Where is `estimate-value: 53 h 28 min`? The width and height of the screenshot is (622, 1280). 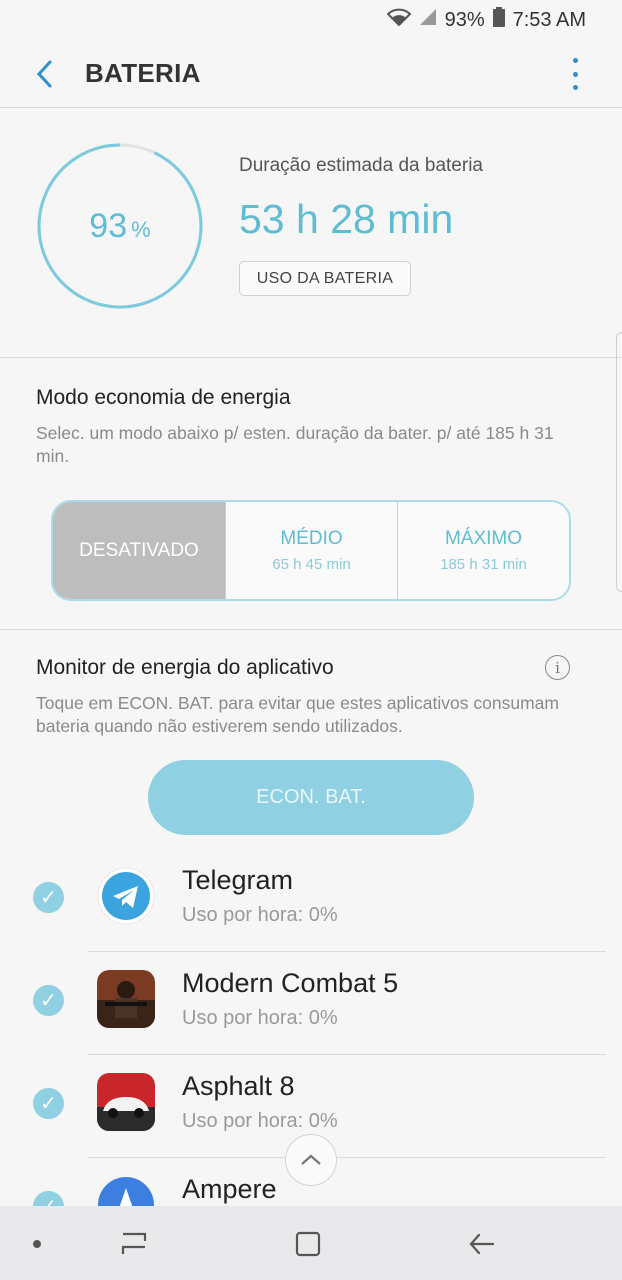
estimate-value: 53 h 28 min is located at coordinates (346, 219).